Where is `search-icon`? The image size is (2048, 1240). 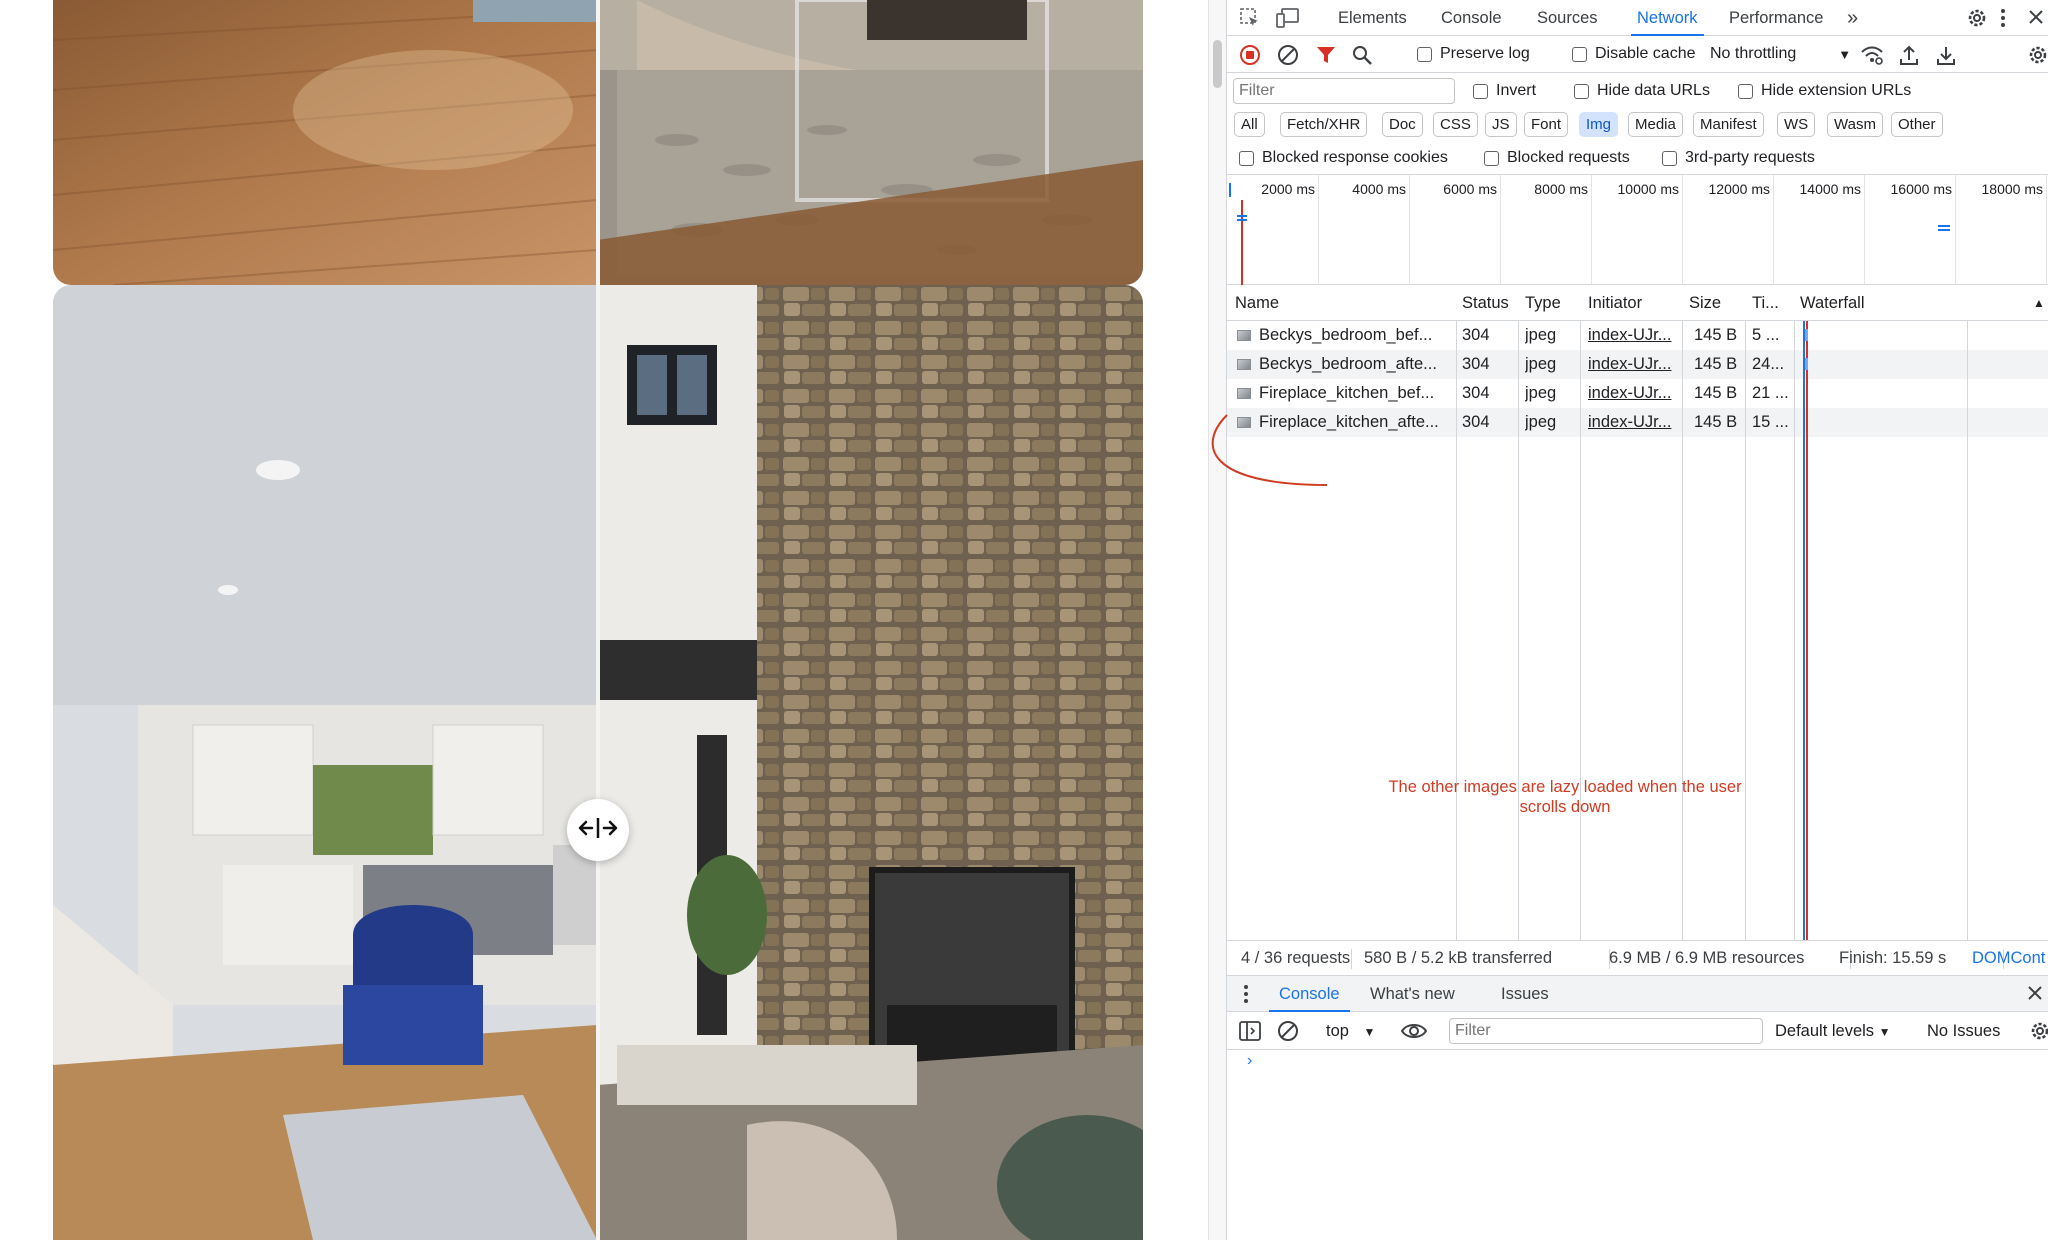 search-icon is located at coordinates (1362, 55).